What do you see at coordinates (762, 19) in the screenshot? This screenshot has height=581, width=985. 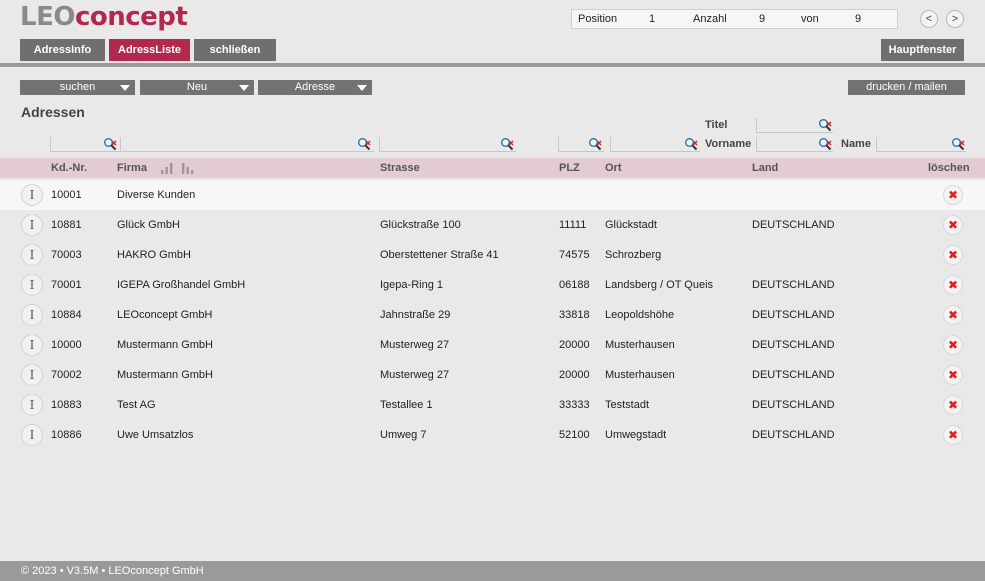 I see `count-value: 9` at bounding box center [762, 19].